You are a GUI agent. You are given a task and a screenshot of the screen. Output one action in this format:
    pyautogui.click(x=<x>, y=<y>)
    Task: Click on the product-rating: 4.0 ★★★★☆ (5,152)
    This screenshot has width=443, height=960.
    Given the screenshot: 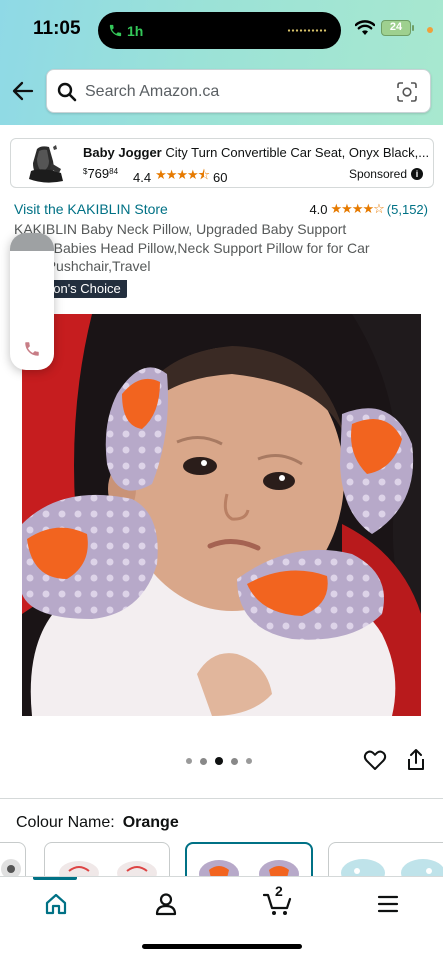 What is the action you would take?
    pyautogui.click(x=368, y=209)
    